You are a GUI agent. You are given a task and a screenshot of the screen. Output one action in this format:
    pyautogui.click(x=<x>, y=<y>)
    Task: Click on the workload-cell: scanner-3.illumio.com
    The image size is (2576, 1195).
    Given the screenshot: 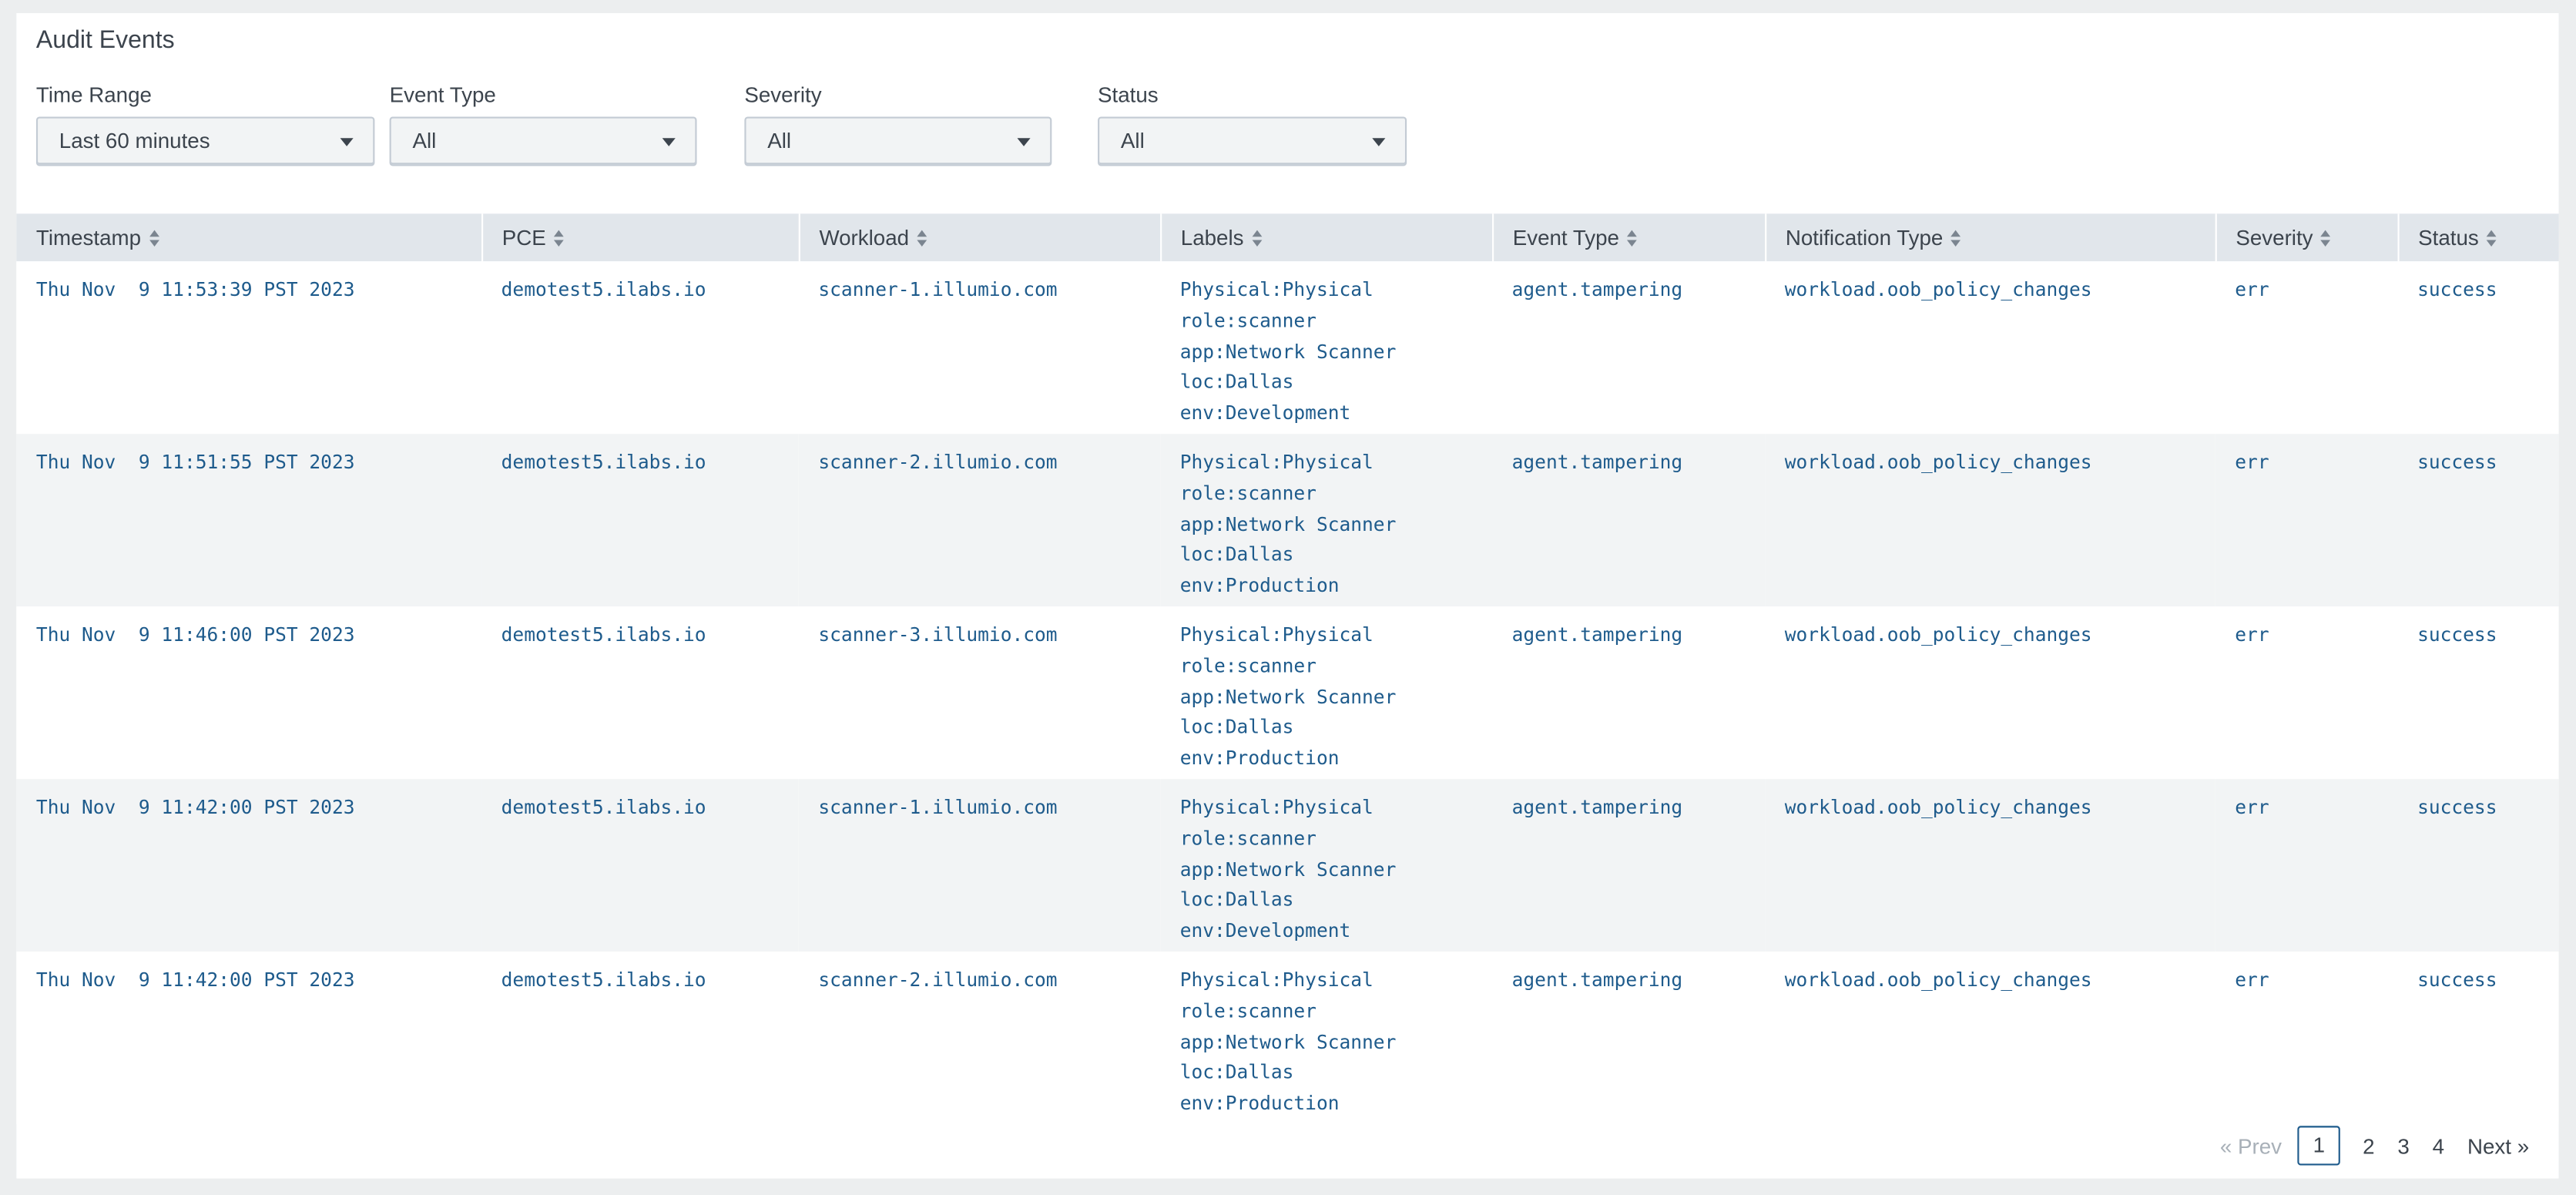 What is the action you would take?
    pyautogui.click(x=979, y=692)
    